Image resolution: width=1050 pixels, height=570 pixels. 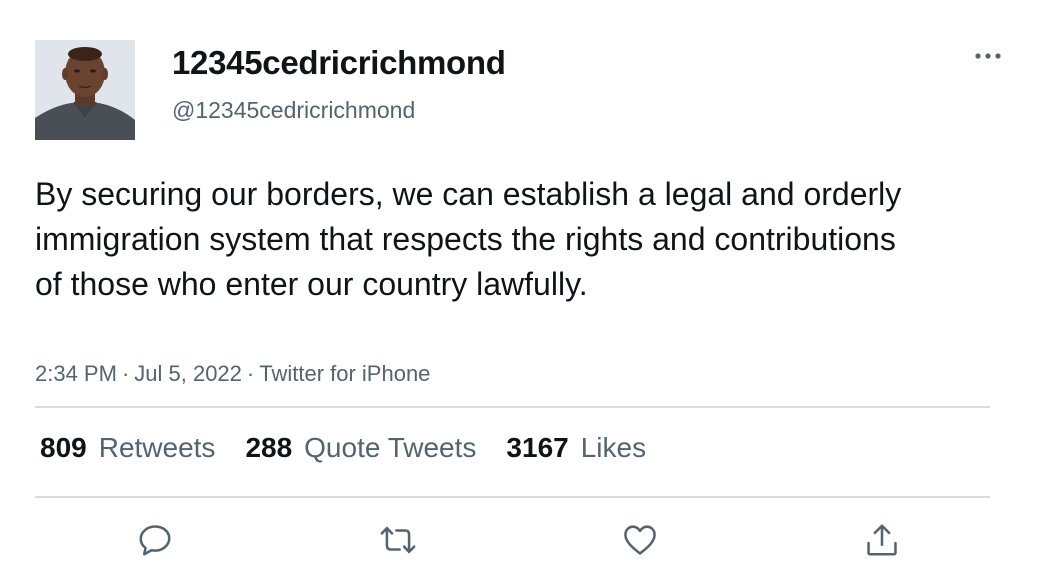 What do you see at coordinates (576, 448) in the screenshot?
I see `likes-stat: 3167 Likes` at bounding box center [576, 448].